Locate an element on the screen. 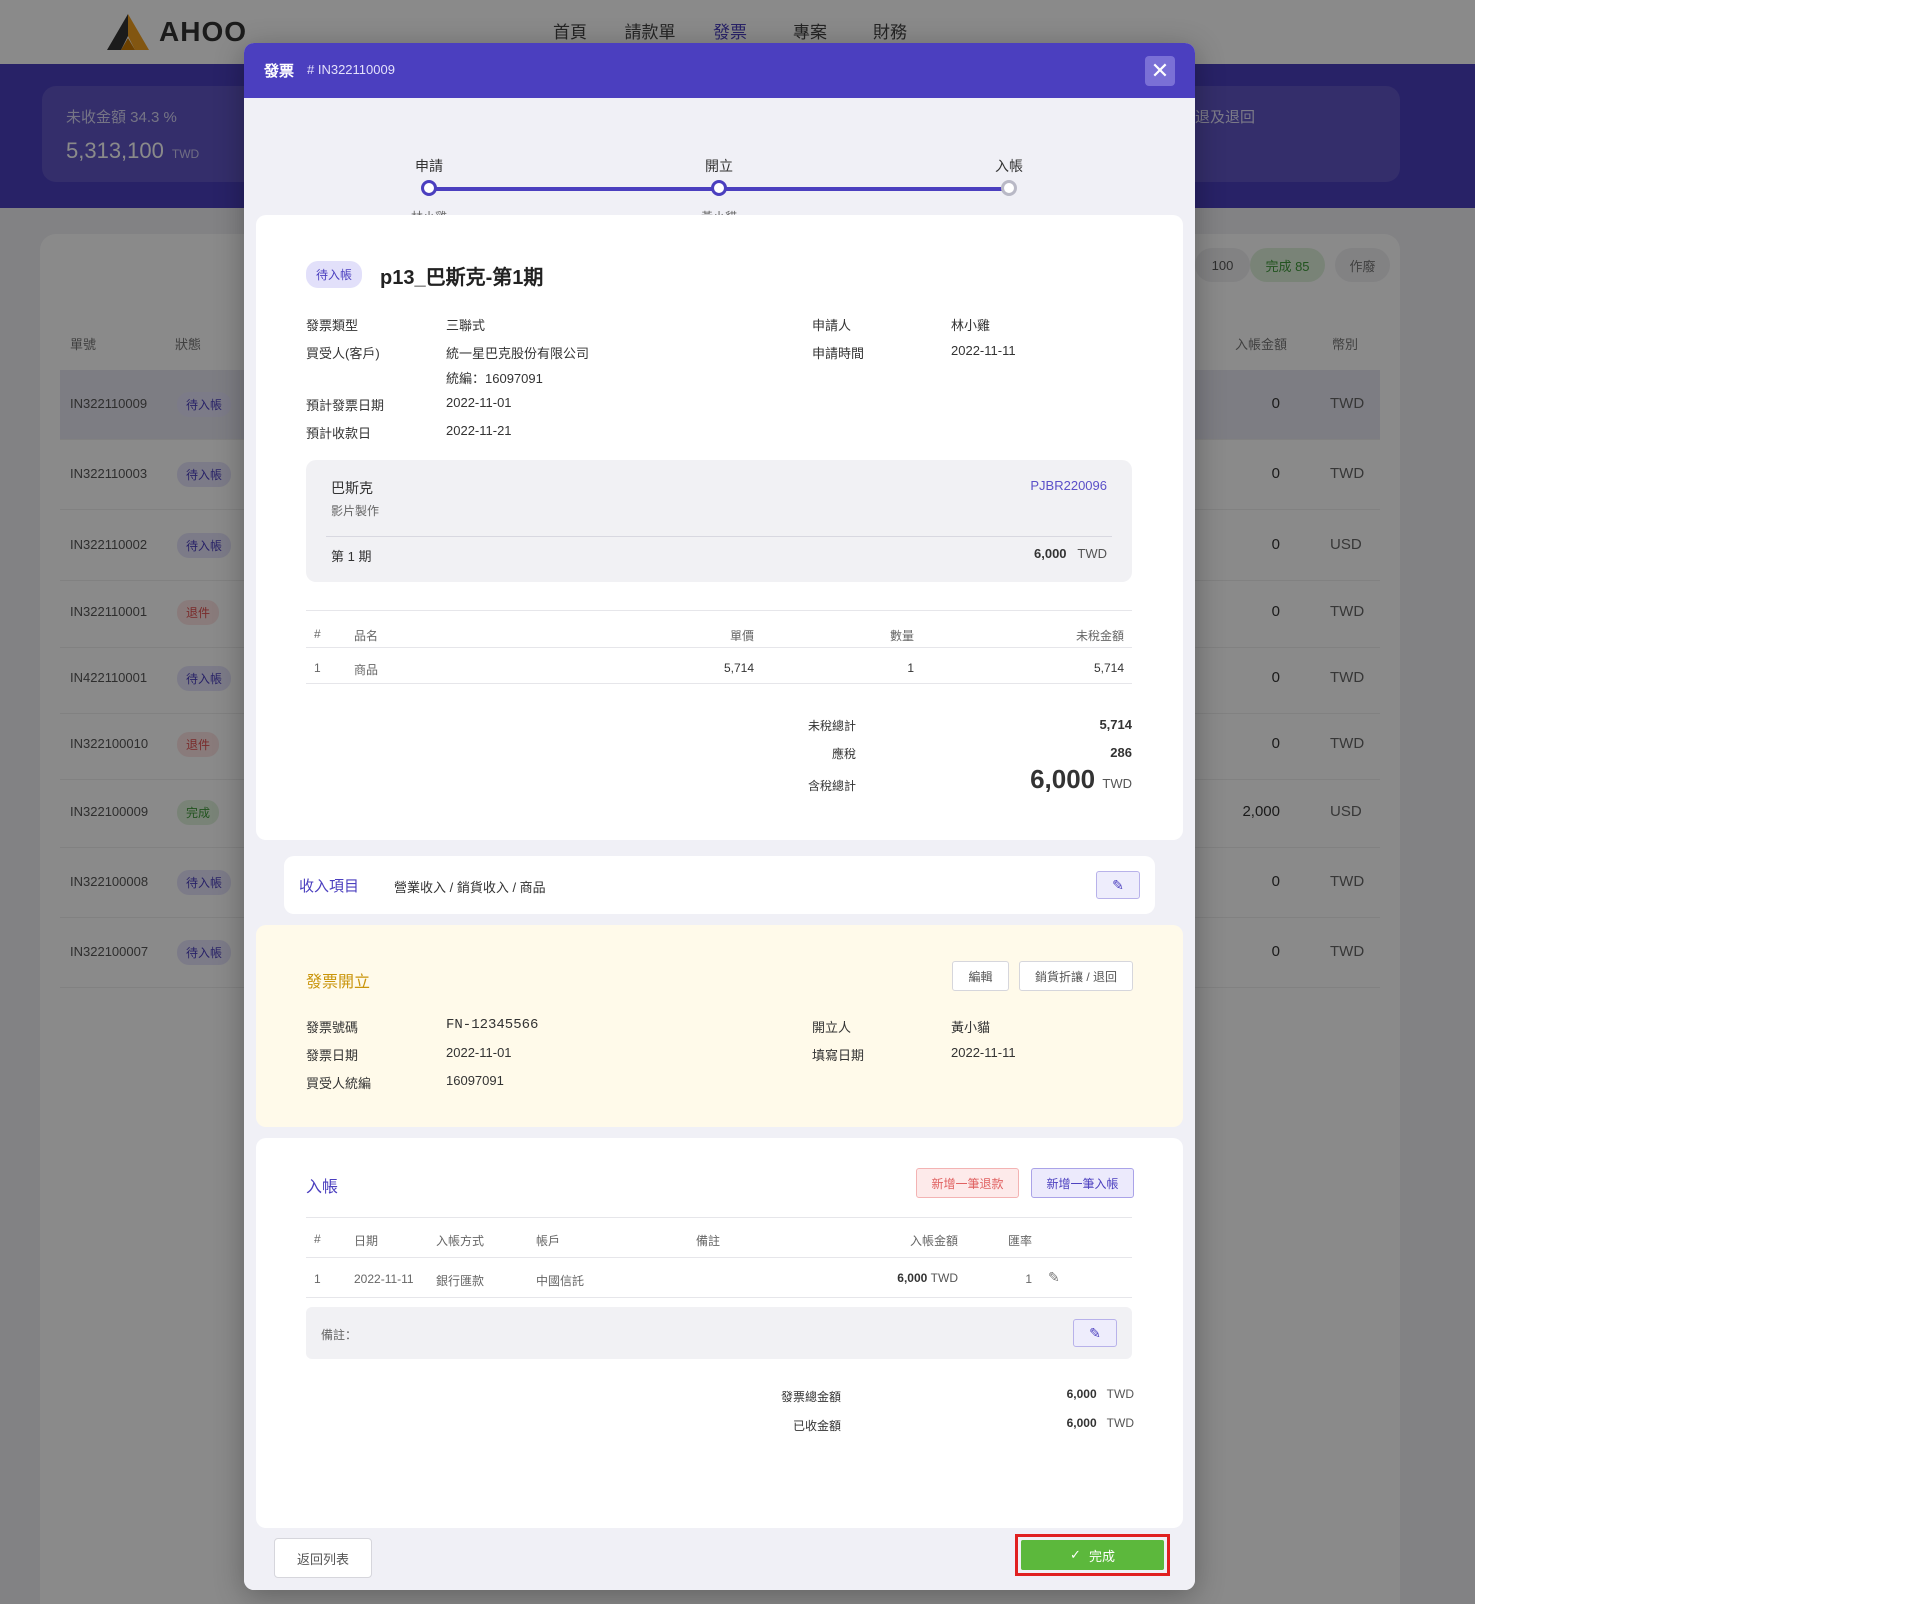 The height and width of the screenshot is (1604, 1920). done-button: ✓ 完成 is located at coordinates (1092, 1555).